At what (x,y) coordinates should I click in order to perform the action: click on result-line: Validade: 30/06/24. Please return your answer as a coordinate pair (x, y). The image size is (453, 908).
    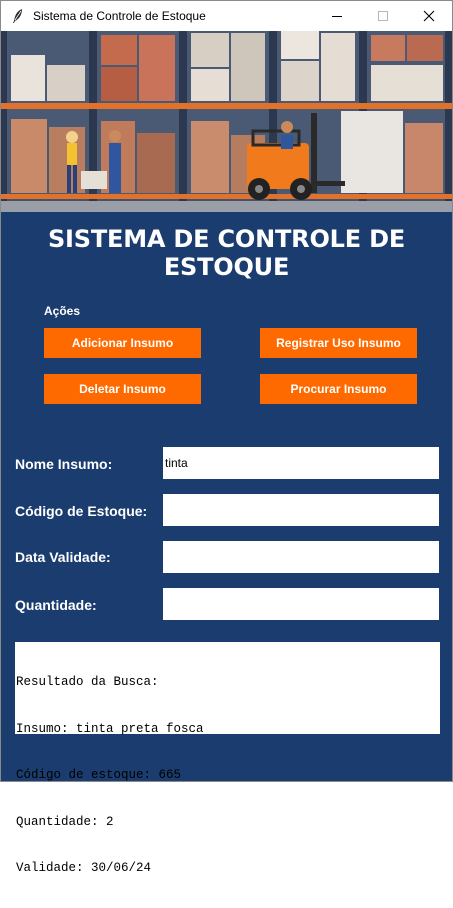
    Looking at the image, I should click on (84, 868).